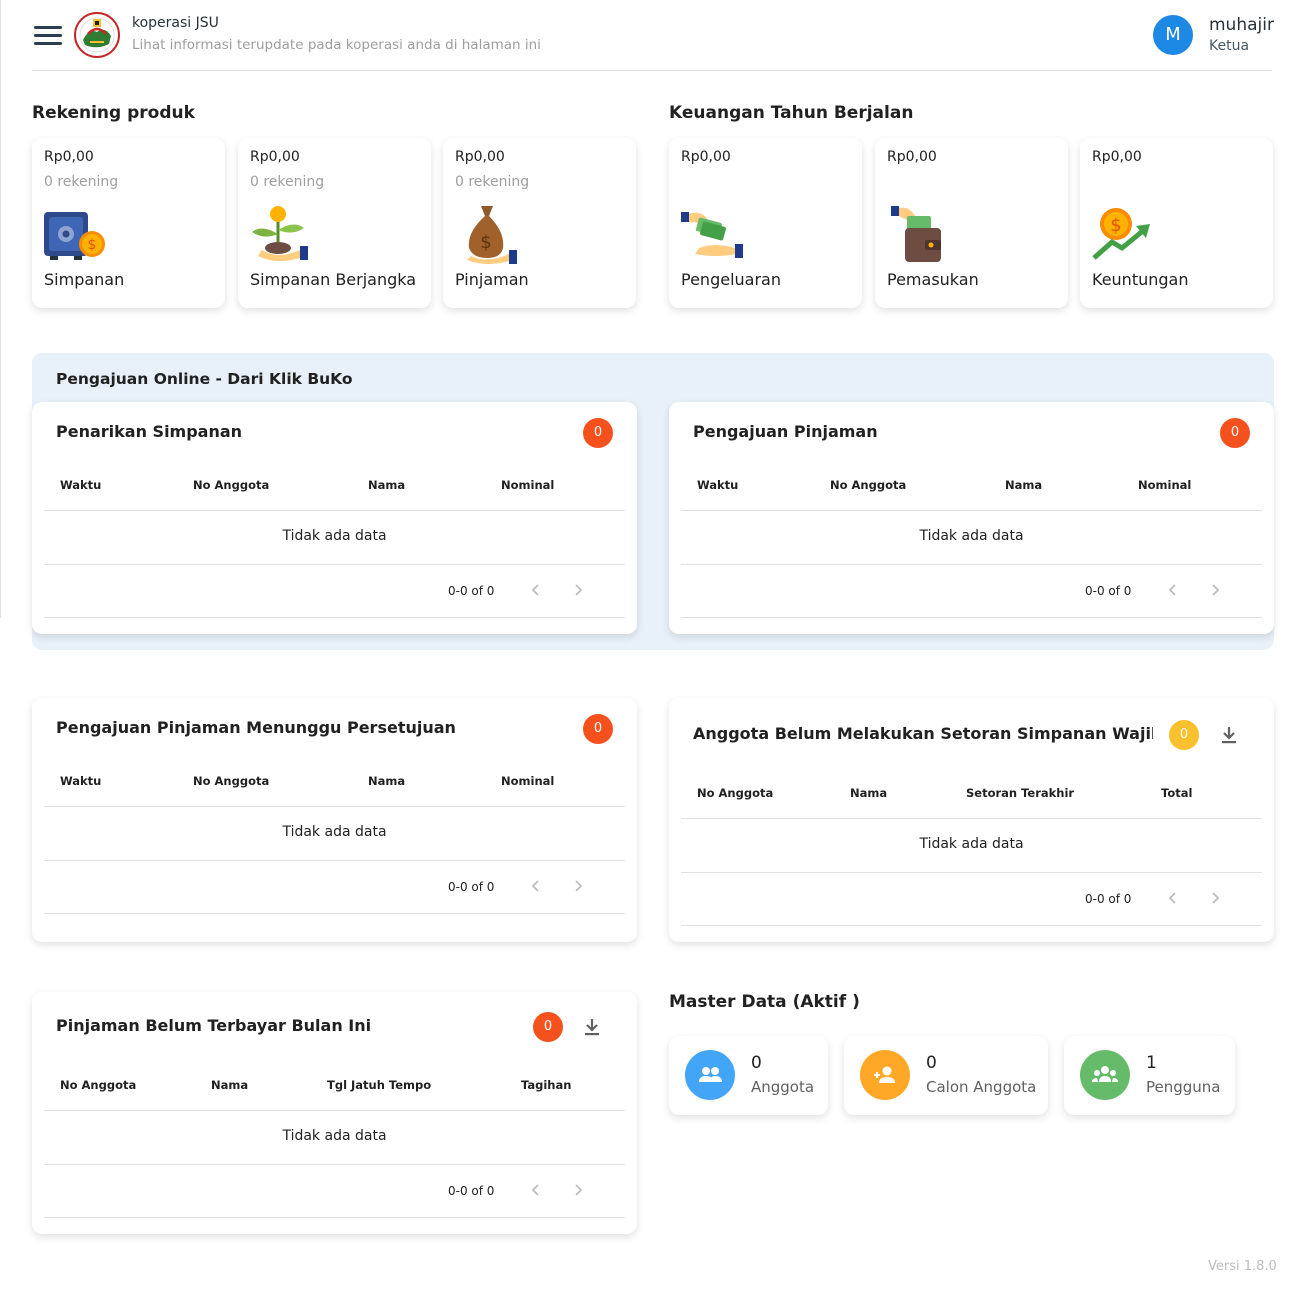 This screenshot has width=1304, height=1309. What do you see at coordinates (214, 1025) in the screenshot?
I see `card-title: Pinjaman Belum Terbayar Bulan Ini` at bounding box center [214, 1025].